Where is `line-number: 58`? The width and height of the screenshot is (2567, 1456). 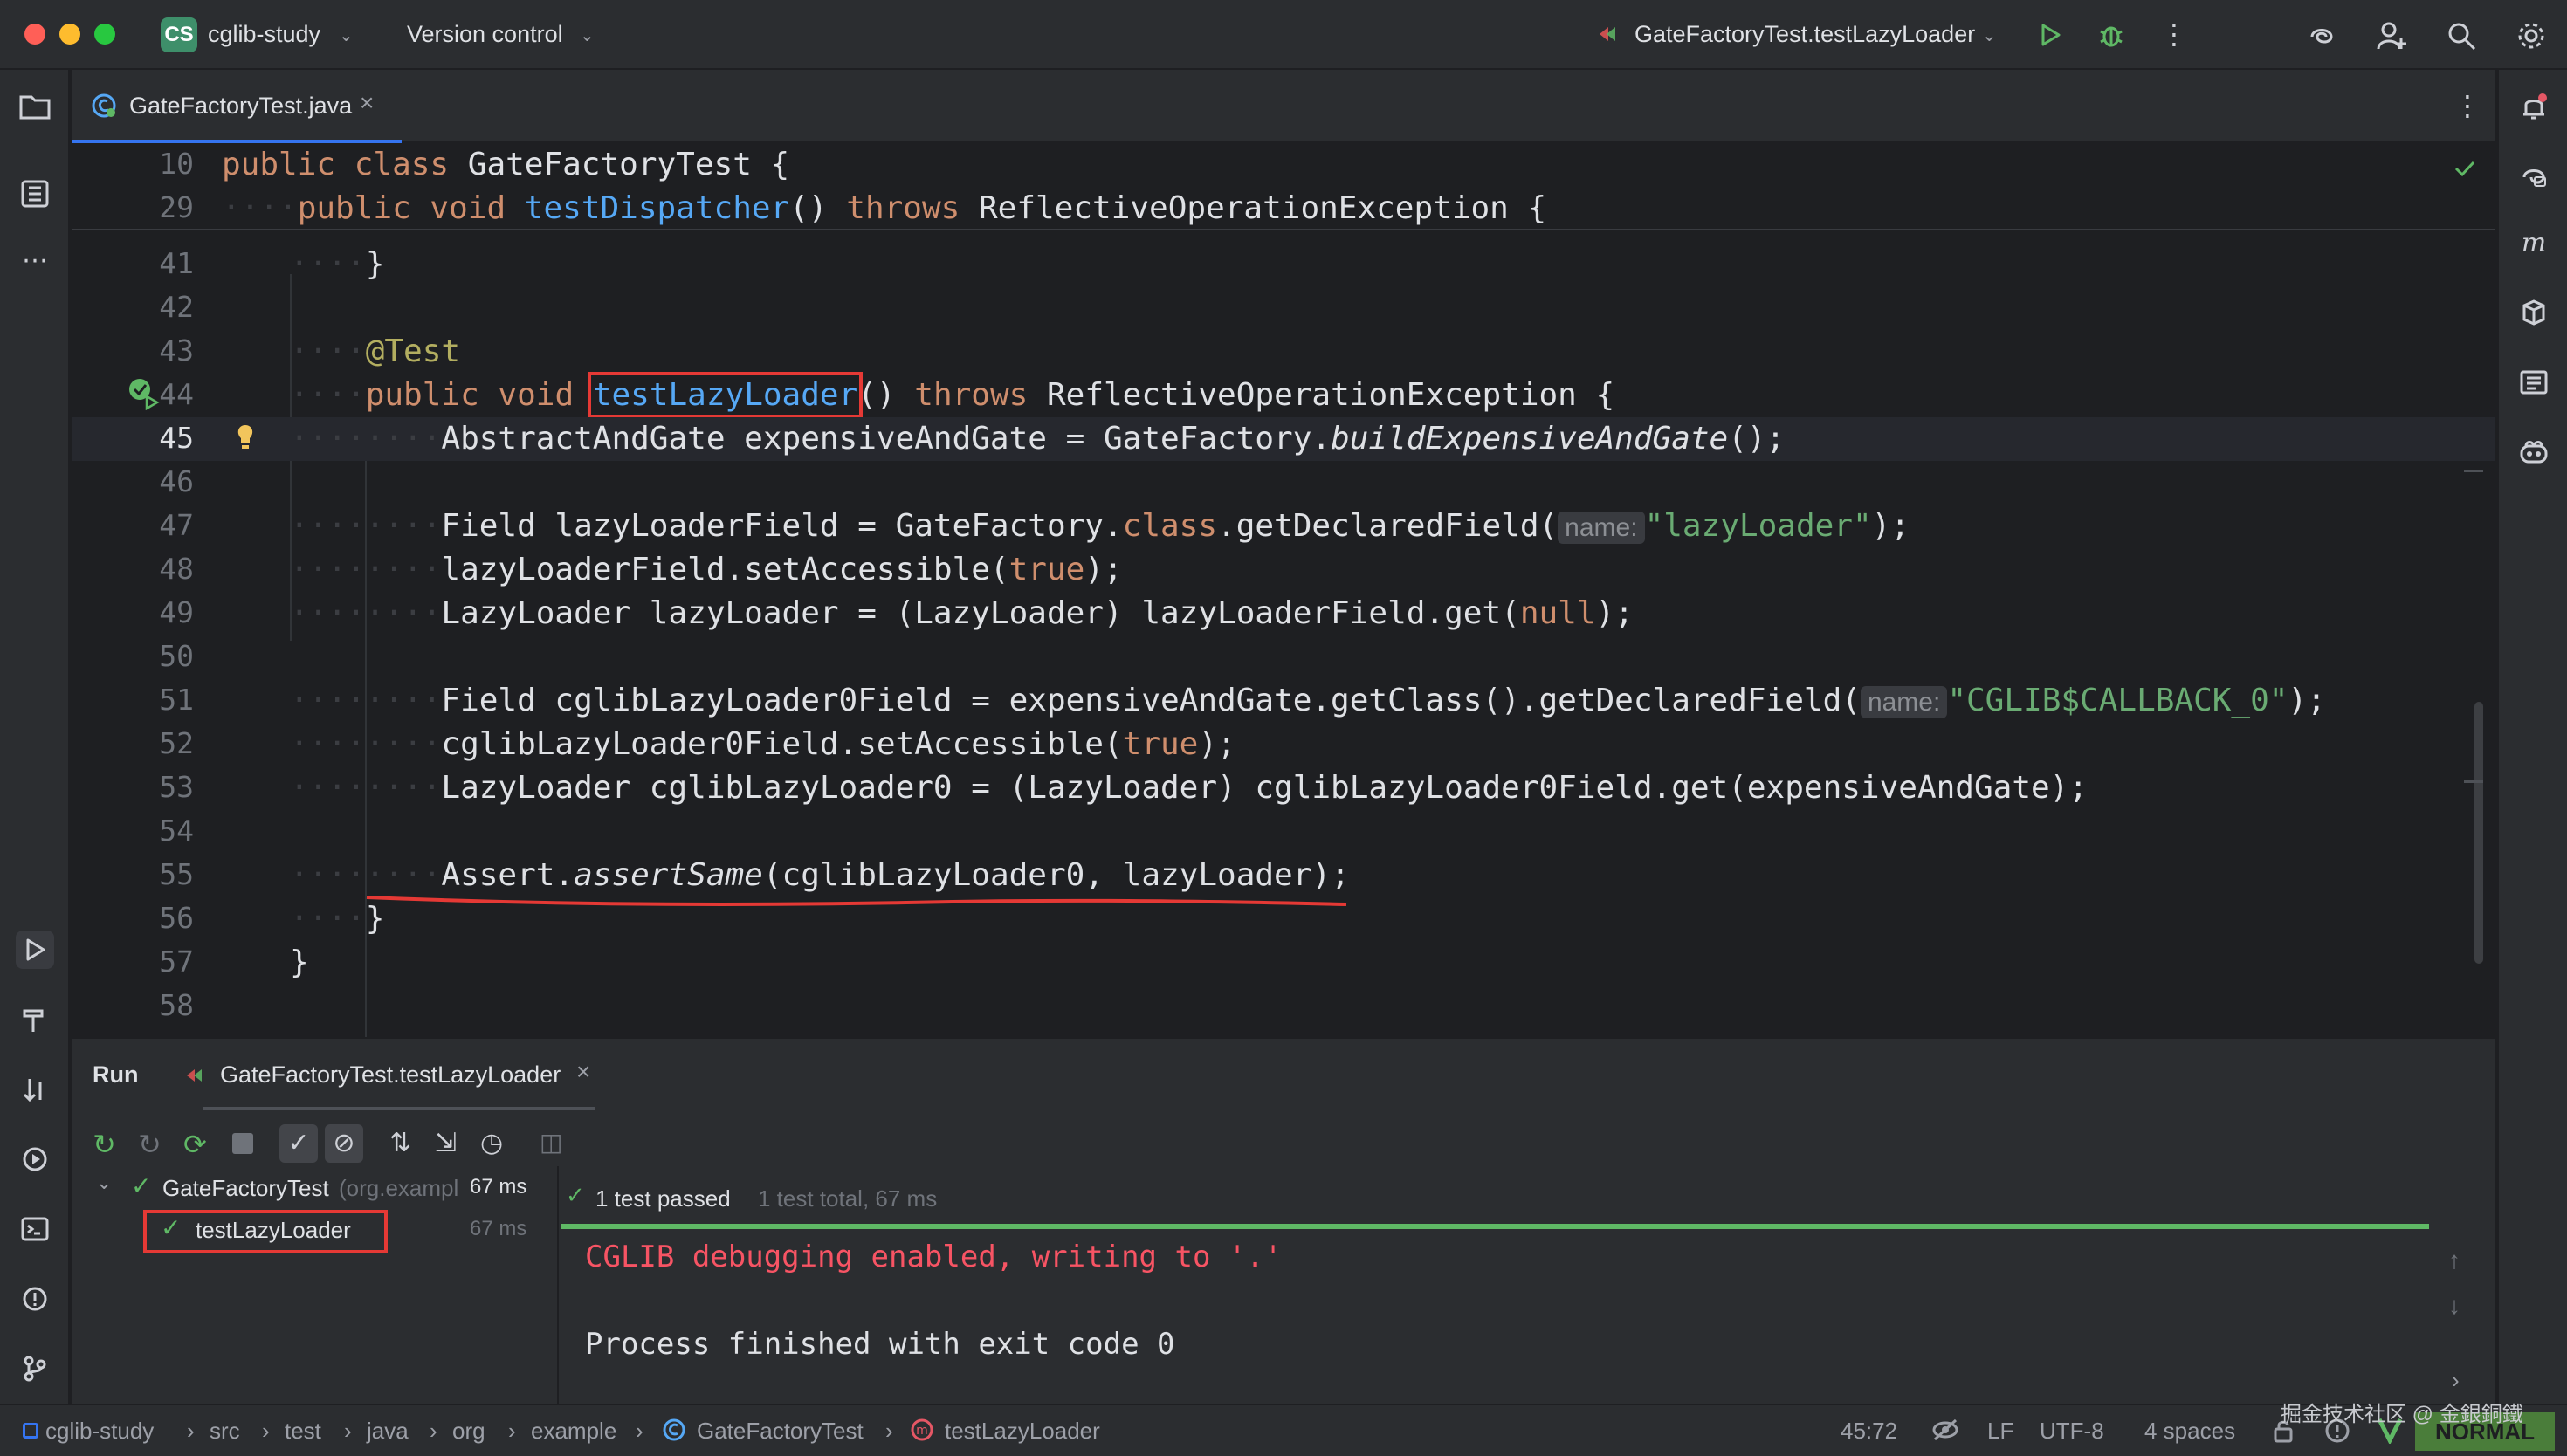
line-number: 58 is located at coordinates (176, 1005).